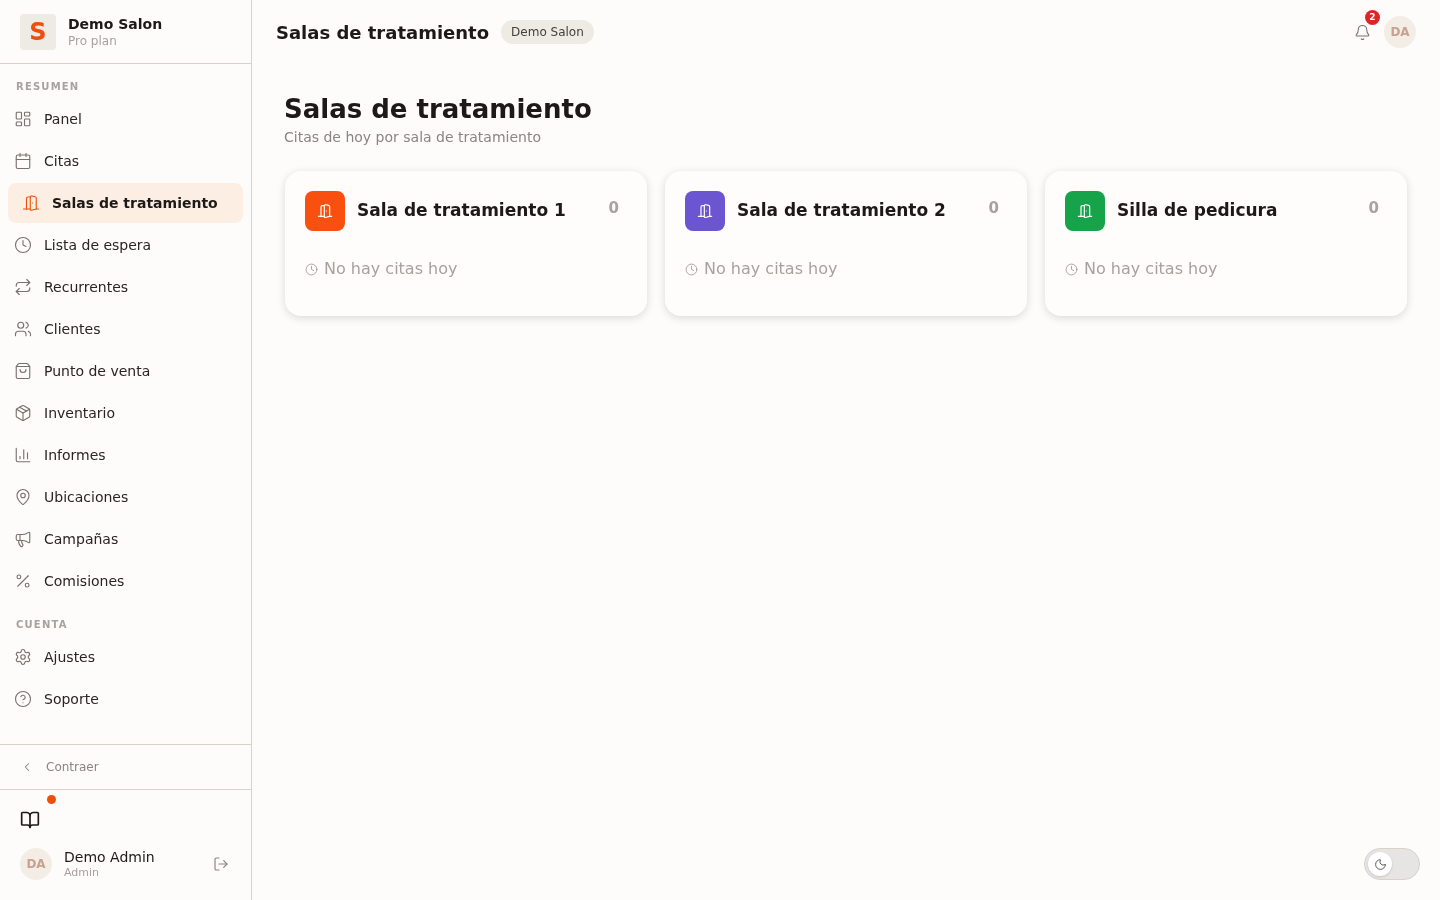 Image resolution: width=1440 pixels, height=900 pixels. Describe the element at coordinates (23, 329) in the screenshot. I see `users-icon` at that location.